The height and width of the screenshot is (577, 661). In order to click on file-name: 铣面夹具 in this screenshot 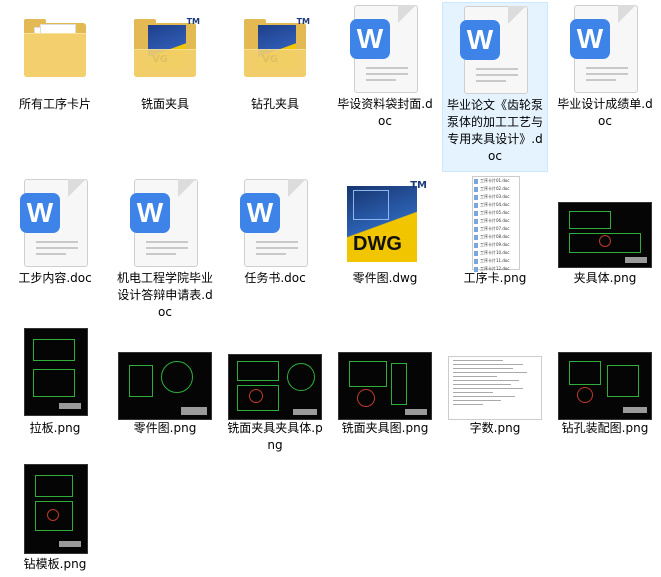, I will do `click(164, 104)`.